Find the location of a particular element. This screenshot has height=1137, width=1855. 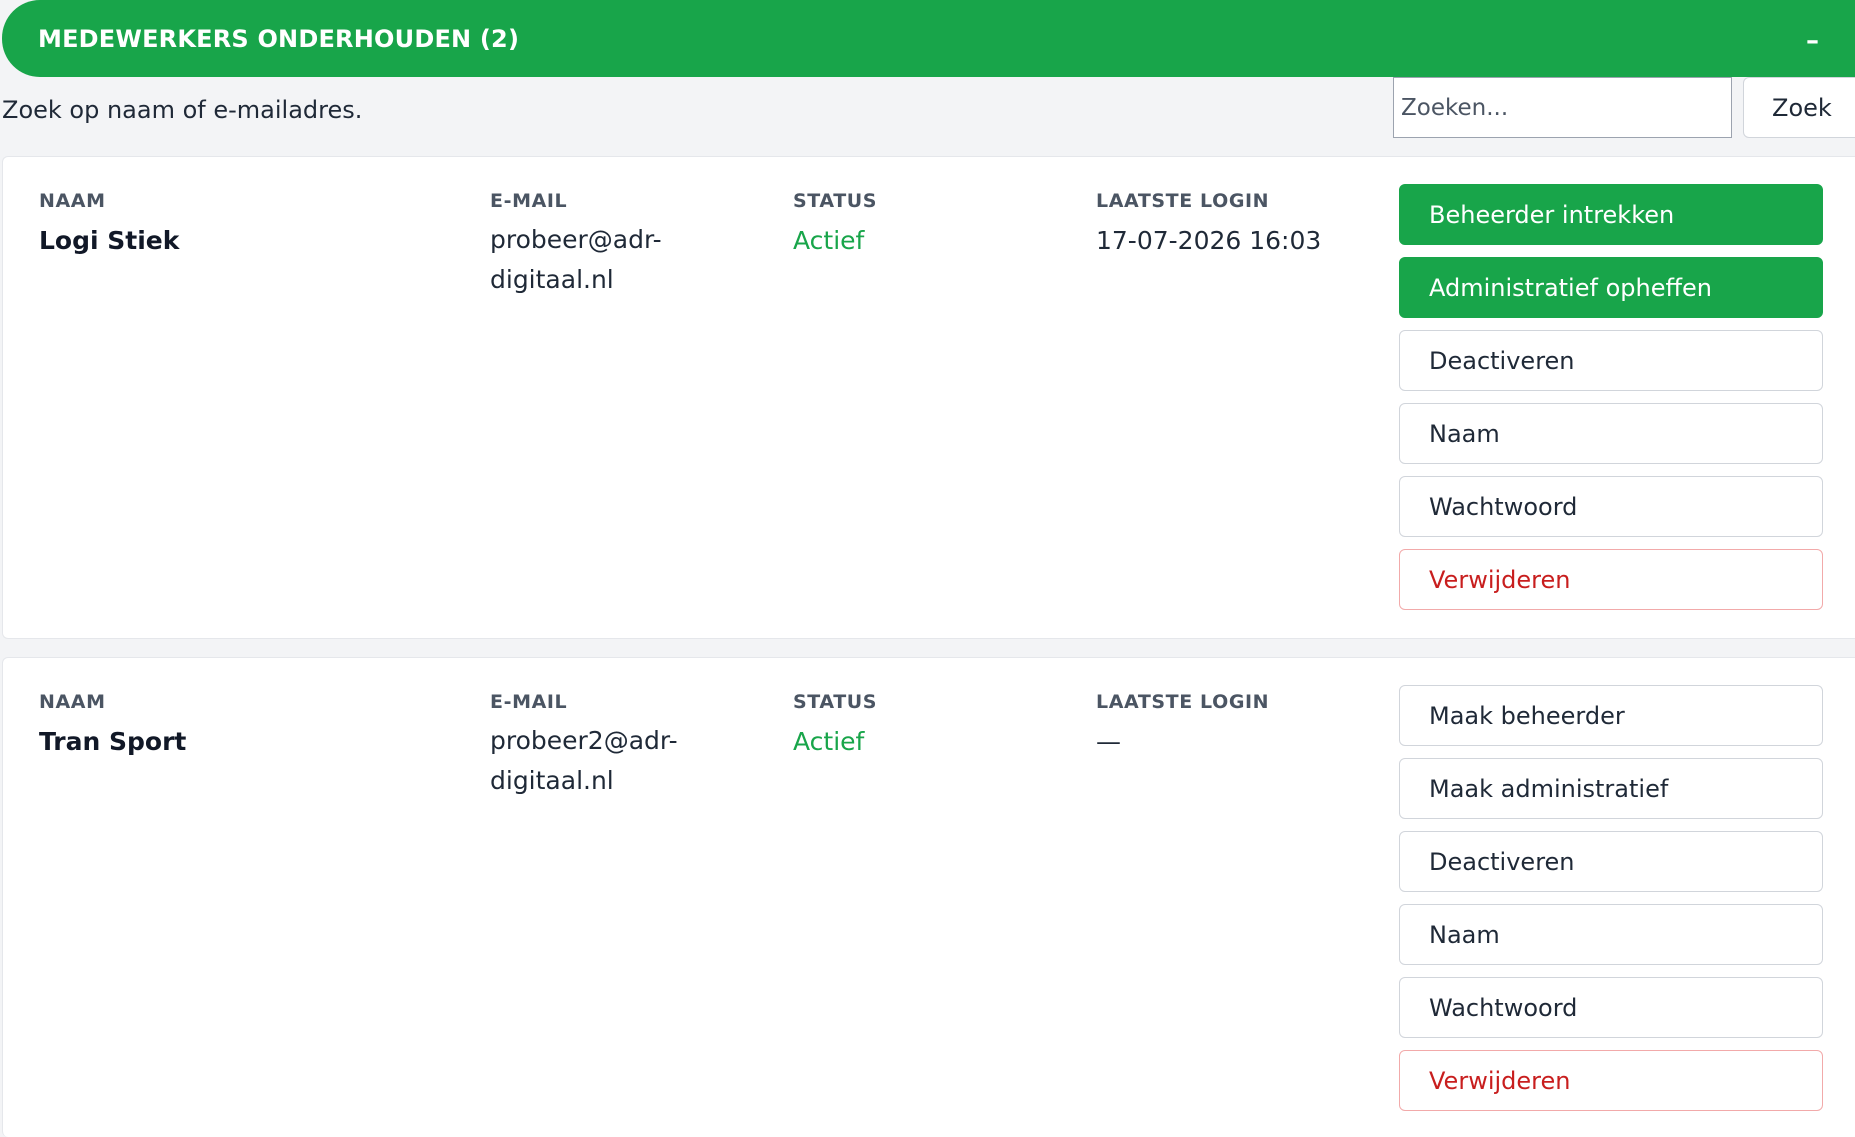

employee-name: Tran Sport is located at coordinates (113, 741).